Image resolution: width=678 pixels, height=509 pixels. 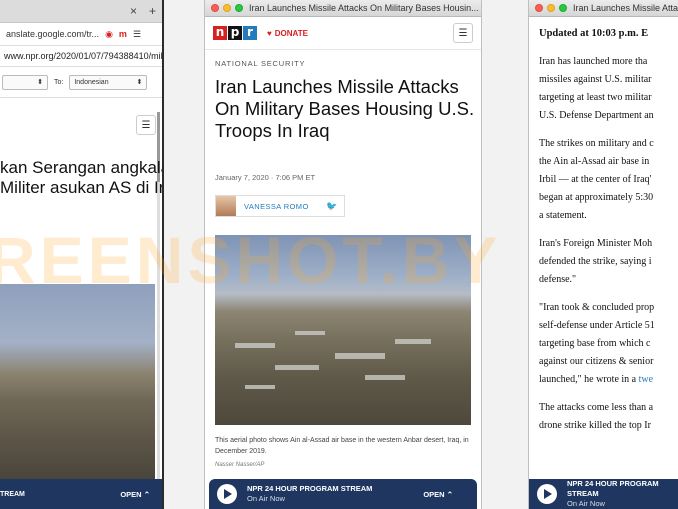 What do you see at coordinates (137, 34) in the screenshot?
I see `menu-icon: ☰` at bounding box center [137, 34].